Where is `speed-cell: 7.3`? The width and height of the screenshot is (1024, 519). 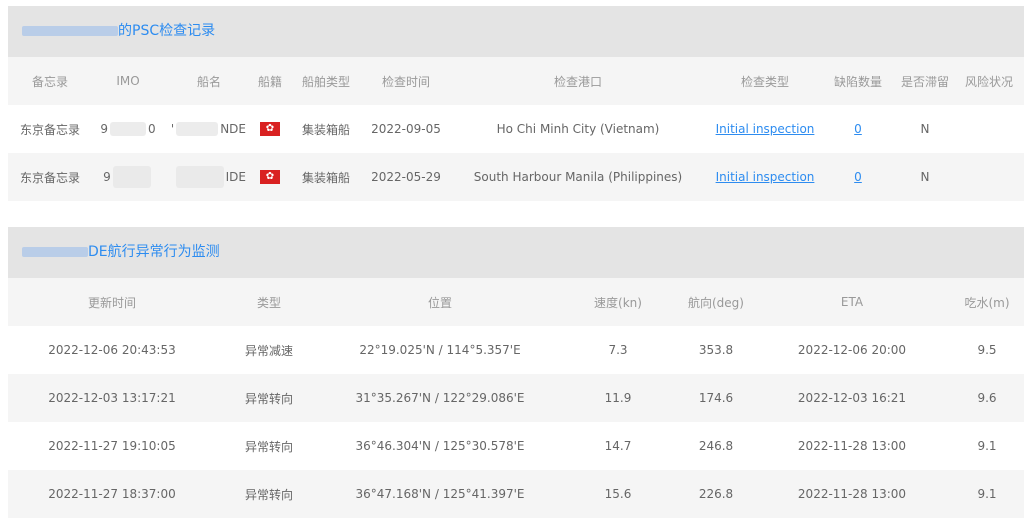
speed-cell: 7.3 is located at coordinates (618, 350).